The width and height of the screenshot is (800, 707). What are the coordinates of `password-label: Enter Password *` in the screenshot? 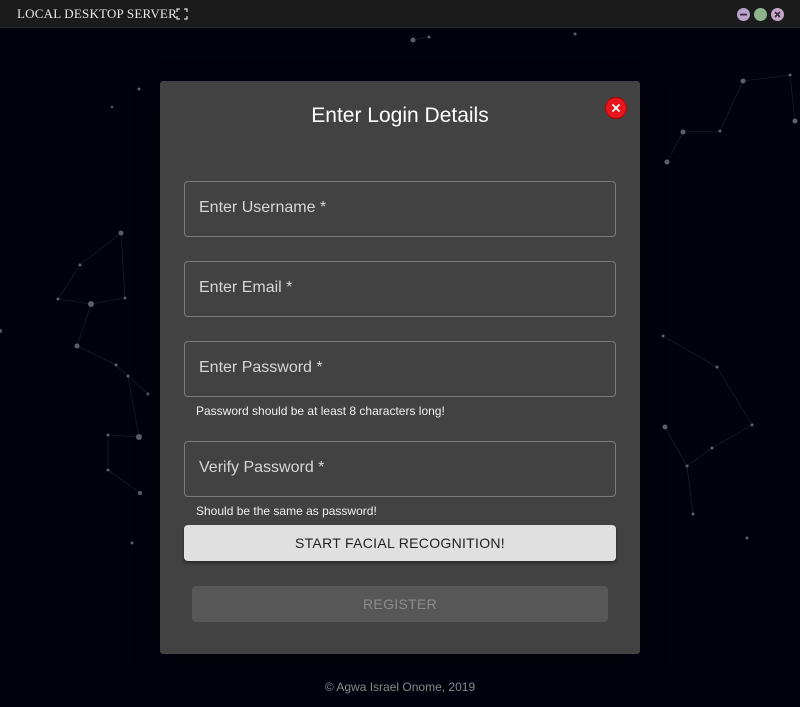 It's located at (261, 367).